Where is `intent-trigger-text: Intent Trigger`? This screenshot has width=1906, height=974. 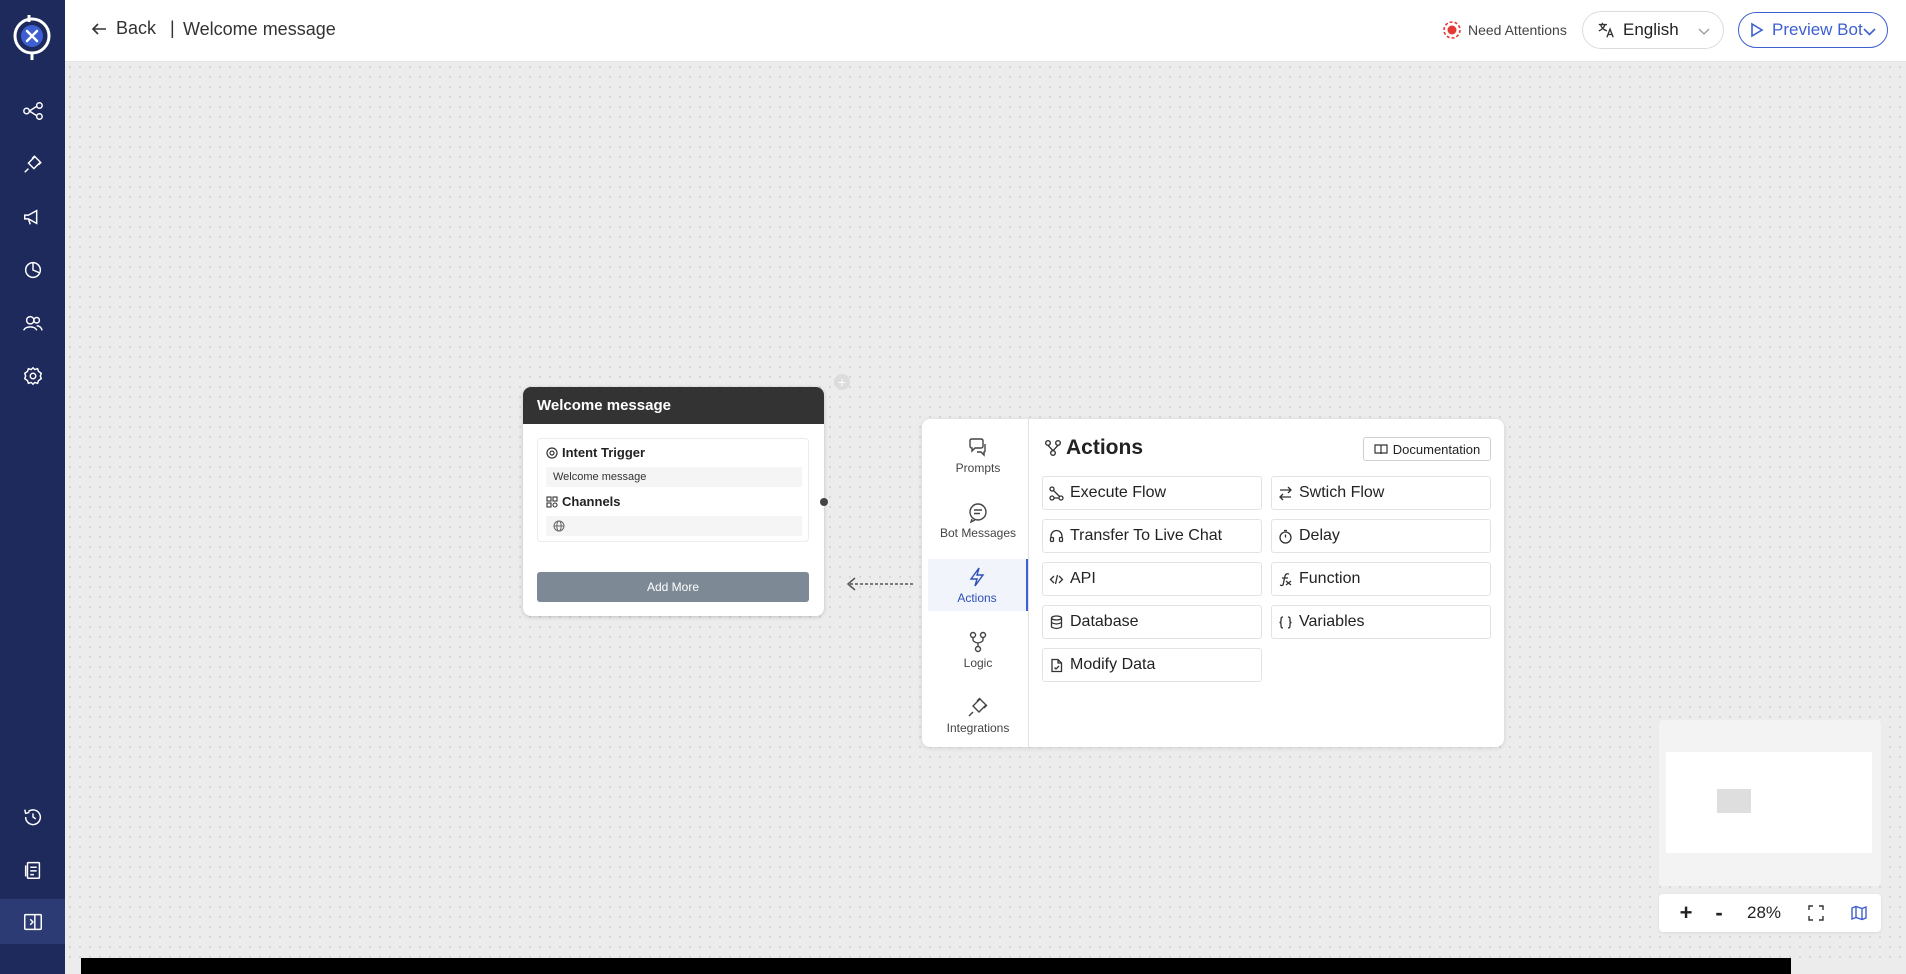
intent-trigger-text: Intent Trigger is located at coordinates (604, 452).